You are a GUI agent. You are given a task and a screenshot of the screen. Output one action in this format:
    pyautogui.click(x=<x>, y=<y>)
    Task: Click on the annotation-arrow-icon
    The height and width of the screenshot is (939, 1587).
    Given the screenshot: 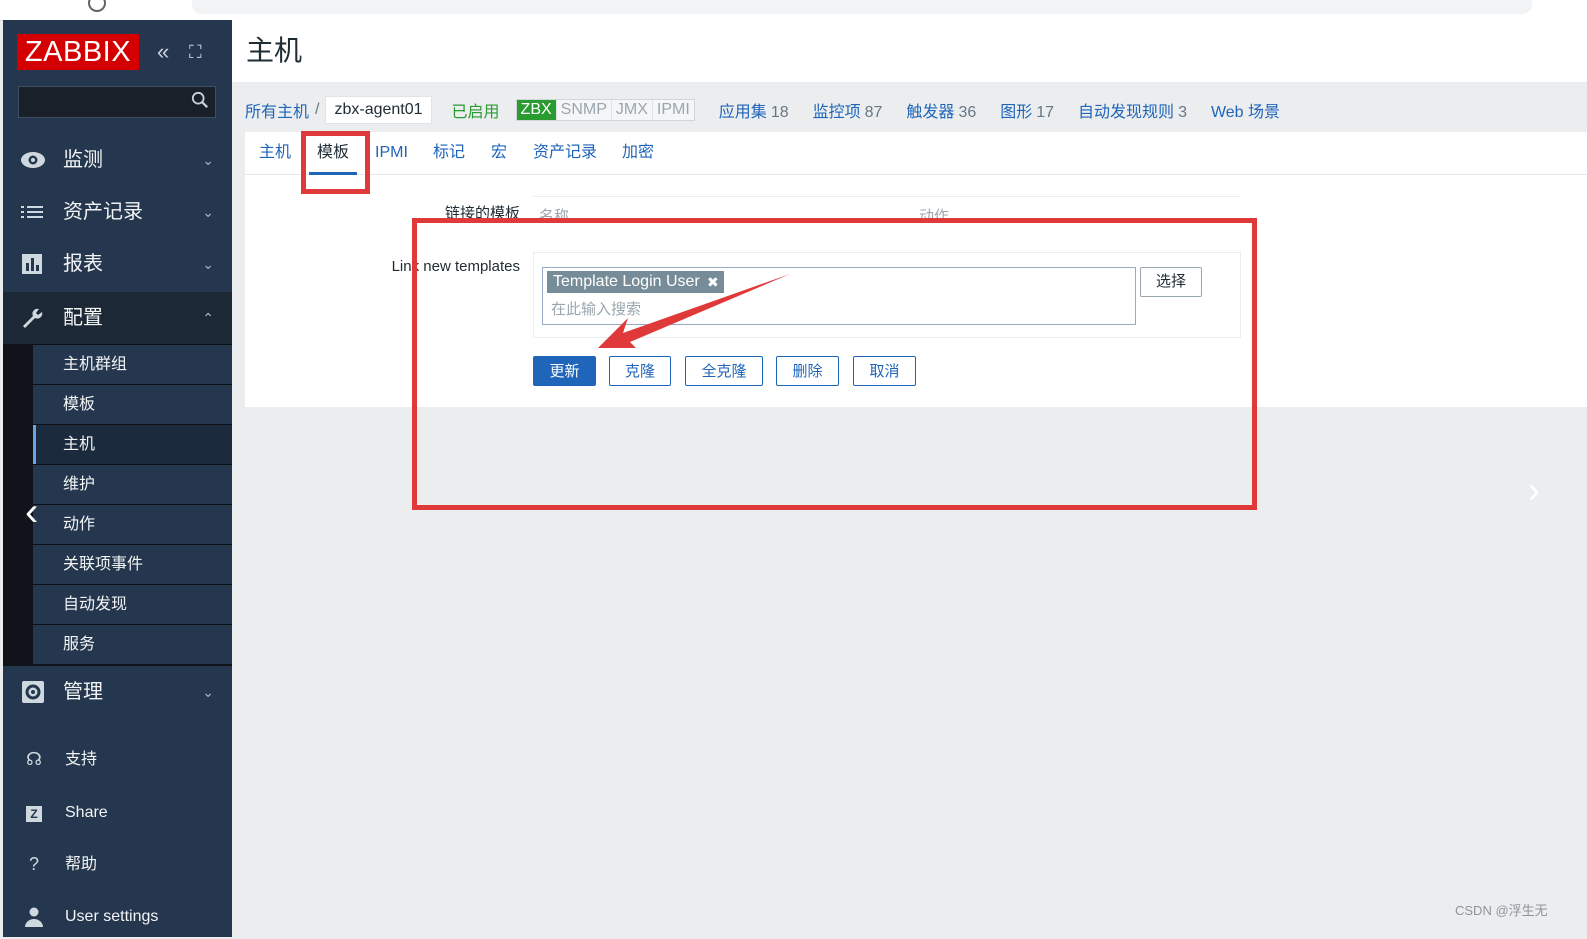 What is the action you would take?
    pyautogui.click(x=694, y=311)
    